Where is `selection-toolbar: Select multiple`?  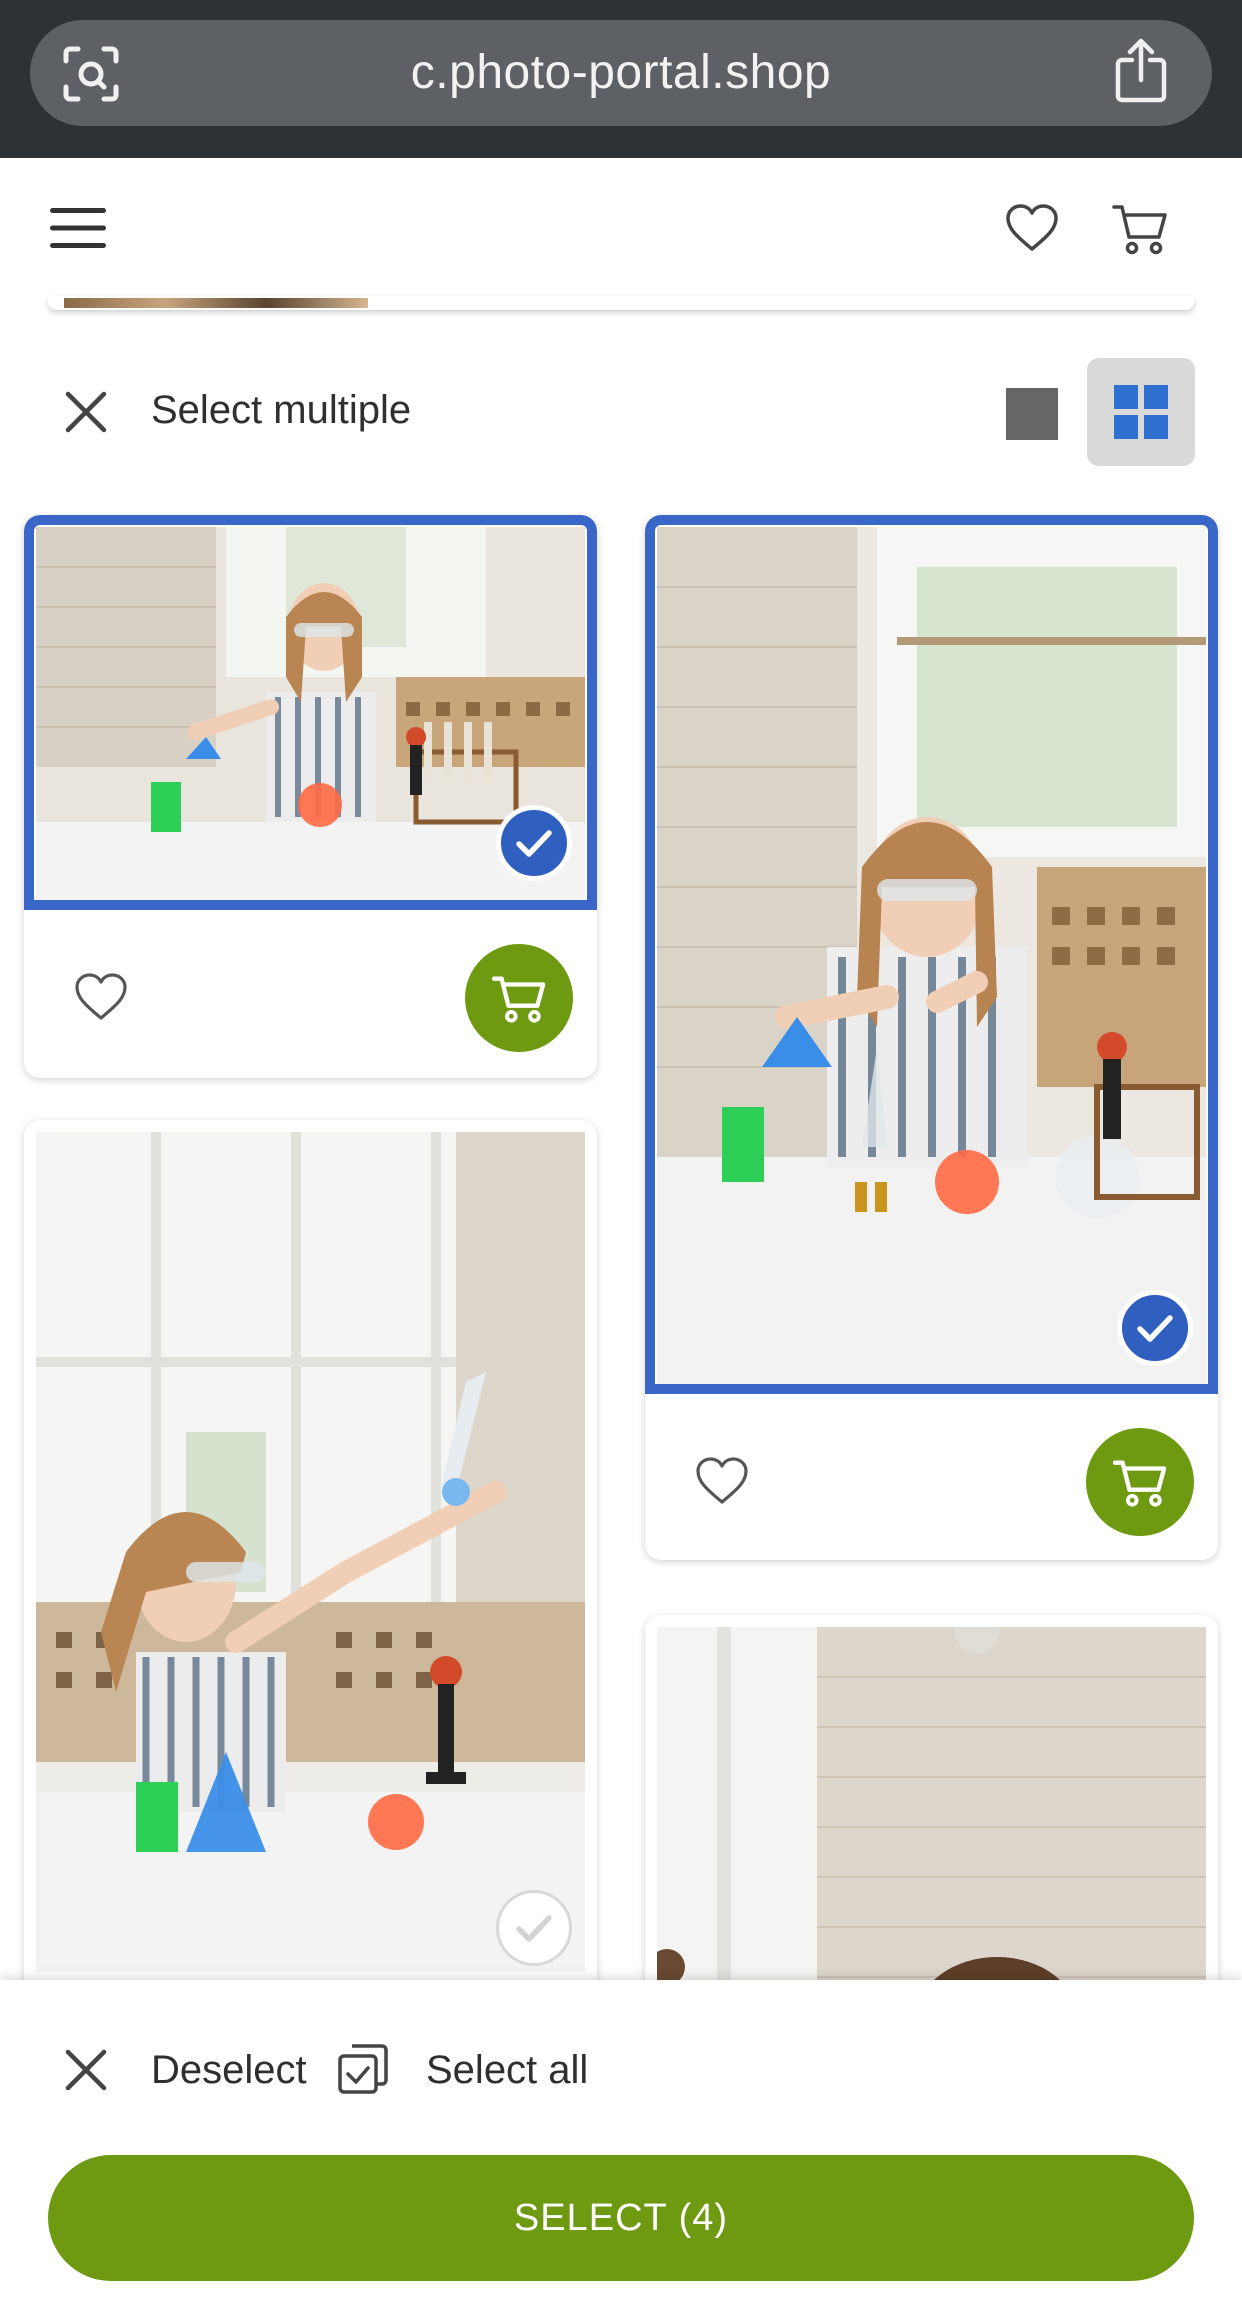 selection-toolbar: Select multiple is located at coordinates (621, 410).